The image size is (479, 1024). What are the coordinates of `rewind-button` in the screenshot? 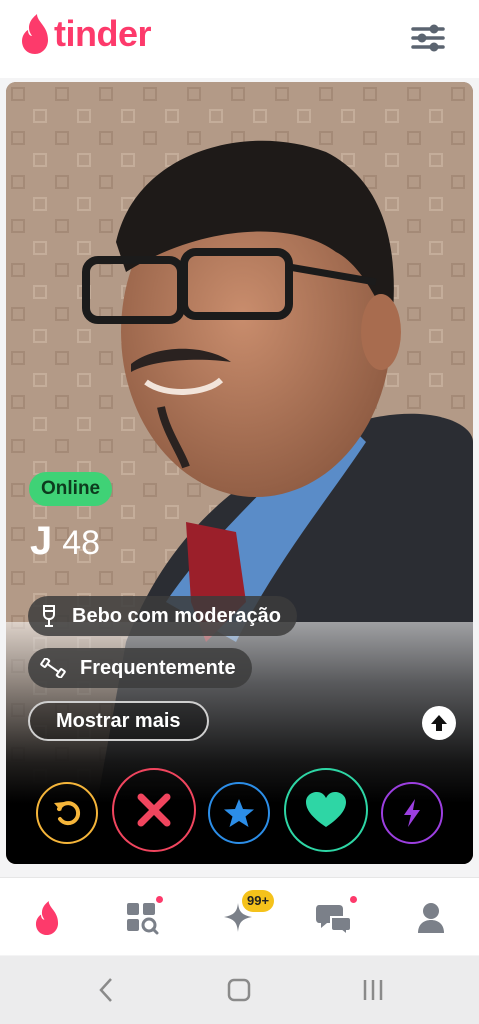 It's located at (67, 813).